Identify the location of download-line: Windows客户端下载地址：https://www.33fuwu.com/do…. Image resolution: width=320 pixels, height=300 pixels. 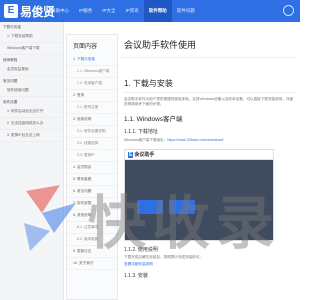
(209, 140).